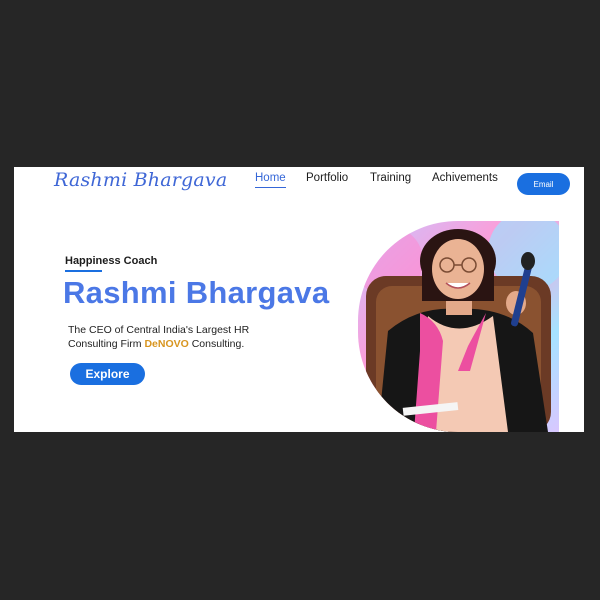 The height and width of the screenshot is (600, 600). What do you see at coordinates (196, 292) in the screenshot?
I see `hero-title: Rashmi Bhargava` at bounding box center [196, 292].